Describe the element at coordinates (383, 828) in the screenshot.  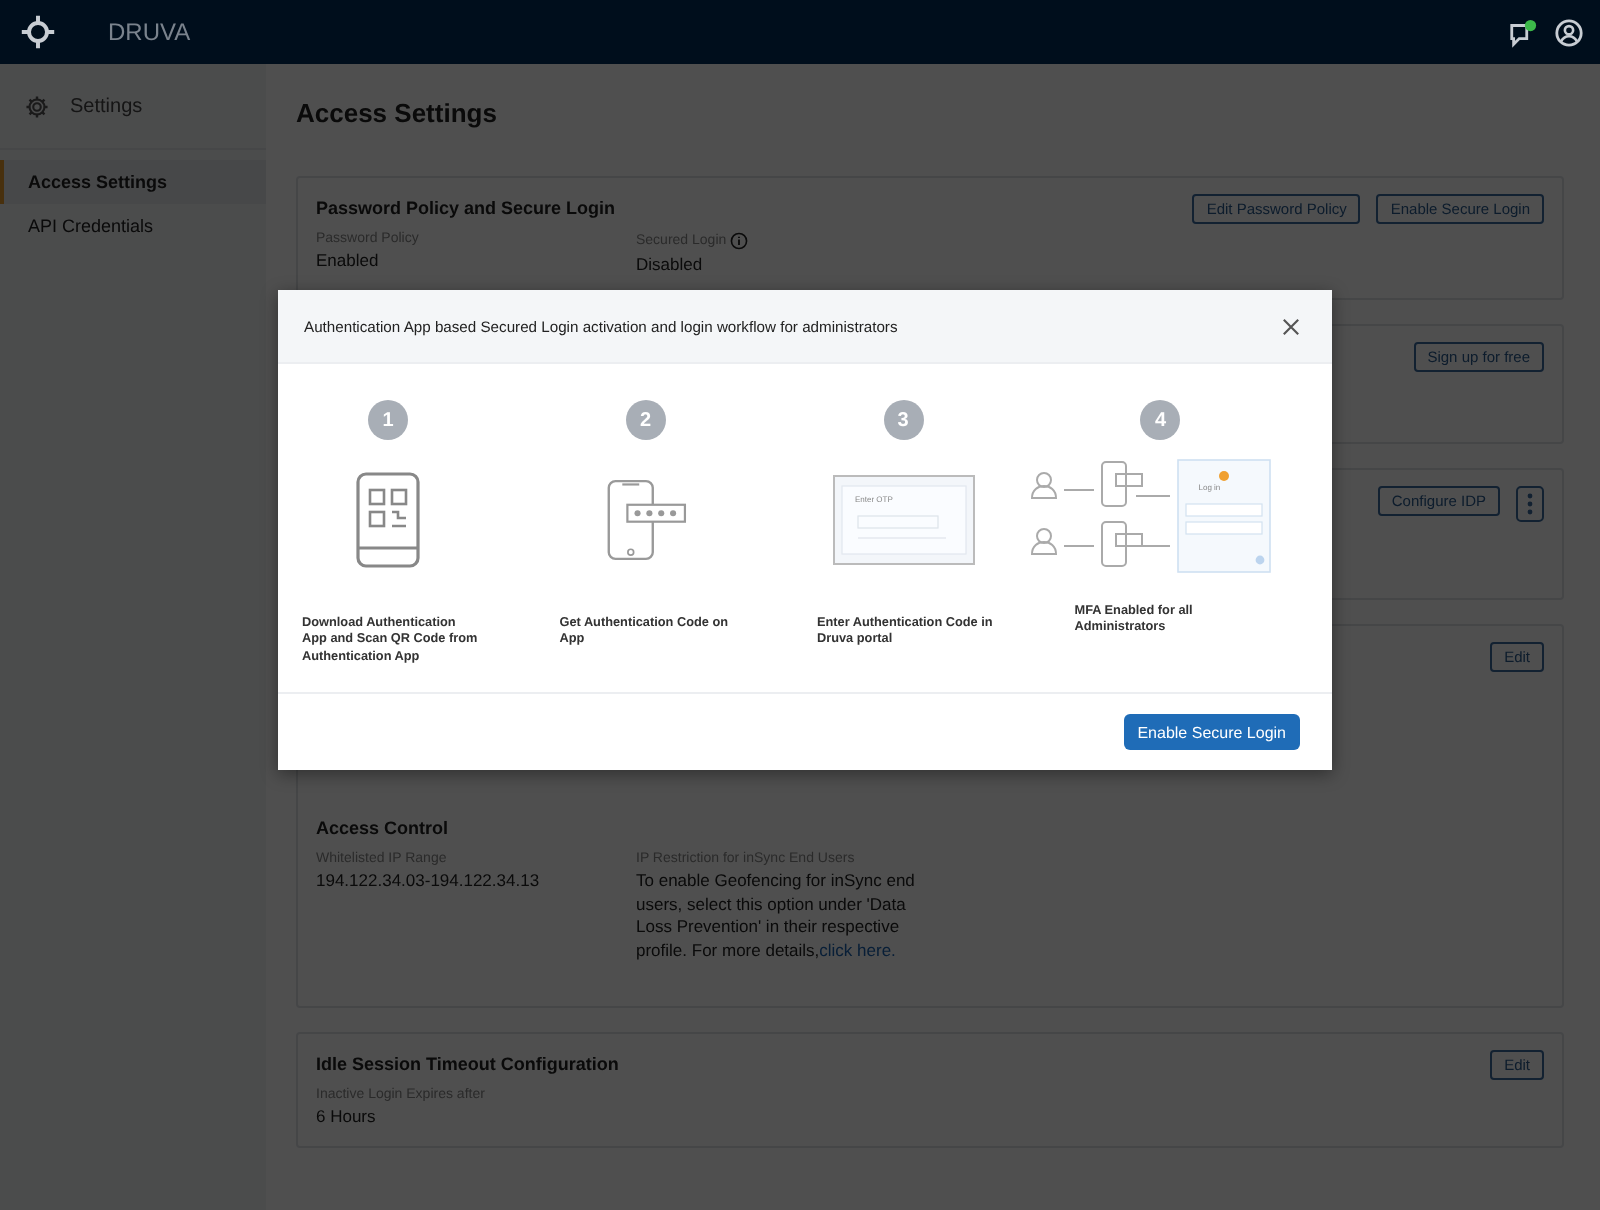
I see `card-title: Access Control` at that location.